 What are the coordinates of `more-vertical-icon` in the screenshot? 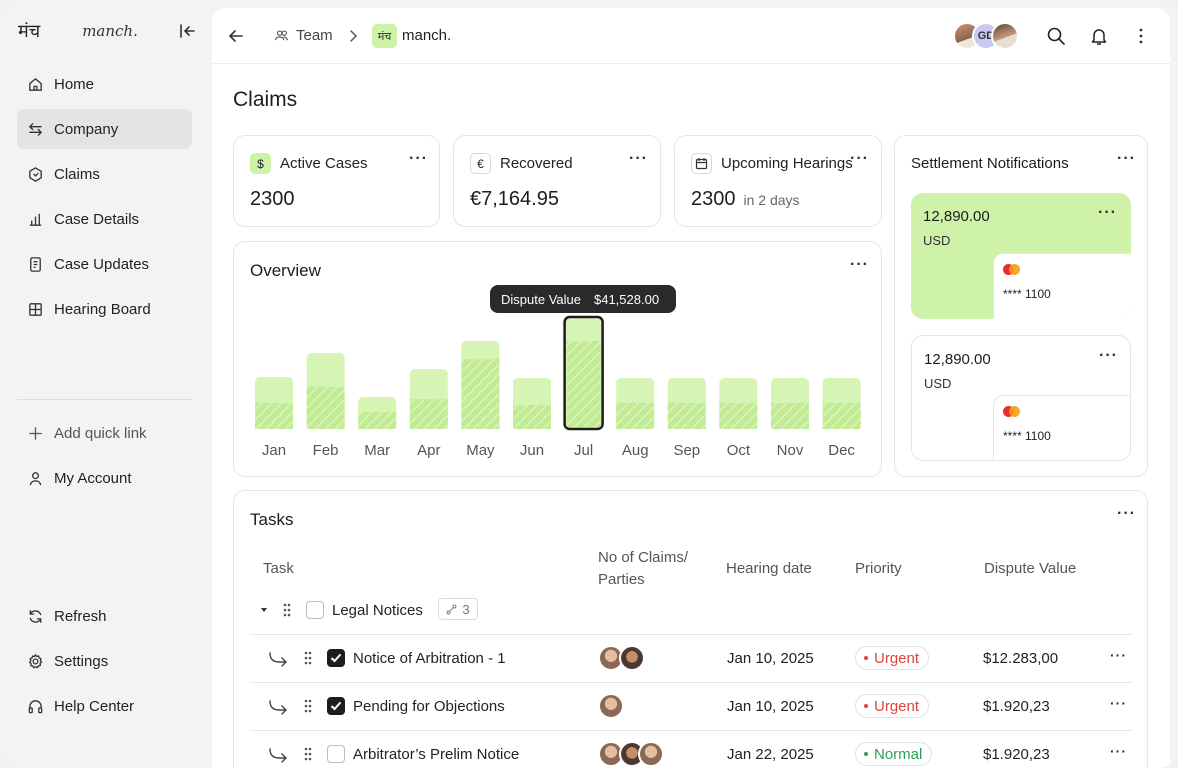 It's located at (1141, 36).